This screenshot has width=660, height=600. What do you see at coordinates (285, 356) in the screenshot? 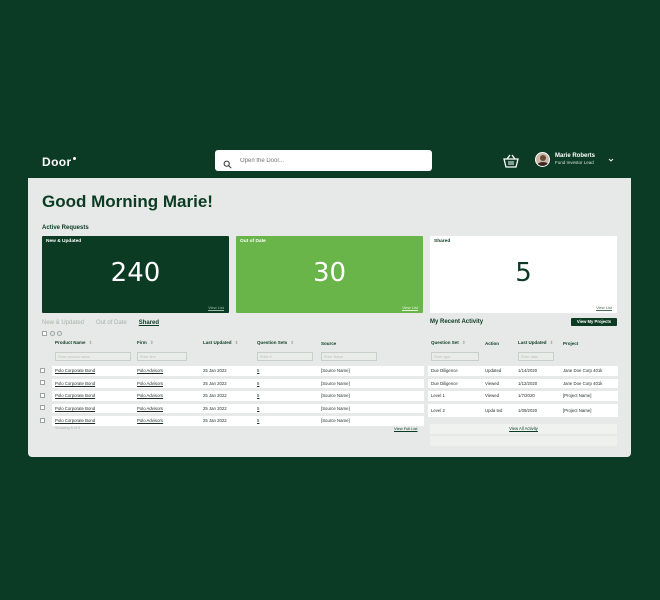
I see `filter-input: Enter #` at bounding box center [285, 356].